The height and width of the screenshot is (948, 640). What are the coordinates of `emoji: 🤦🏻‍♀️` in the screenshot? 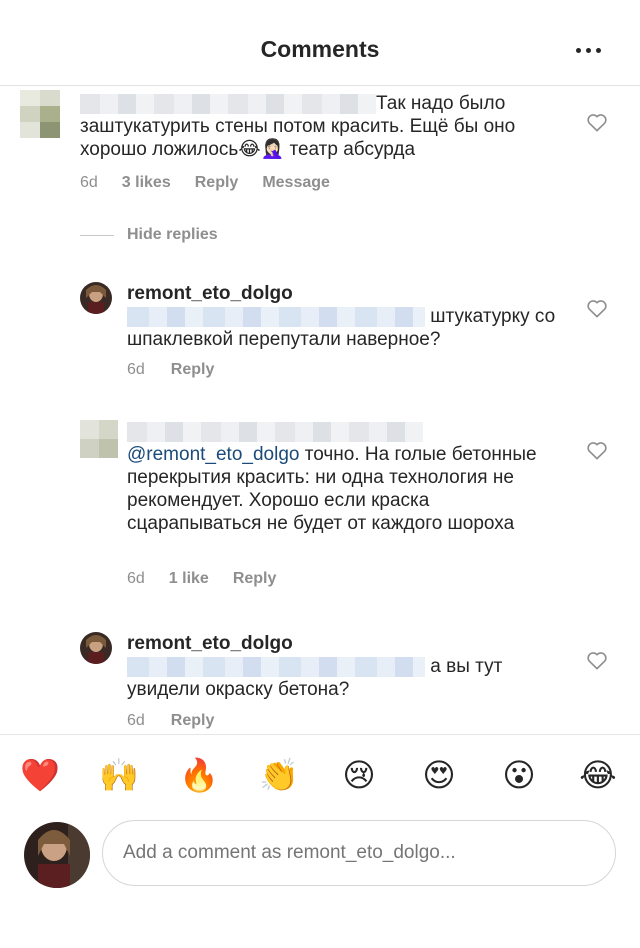 It's located at (272, 149).